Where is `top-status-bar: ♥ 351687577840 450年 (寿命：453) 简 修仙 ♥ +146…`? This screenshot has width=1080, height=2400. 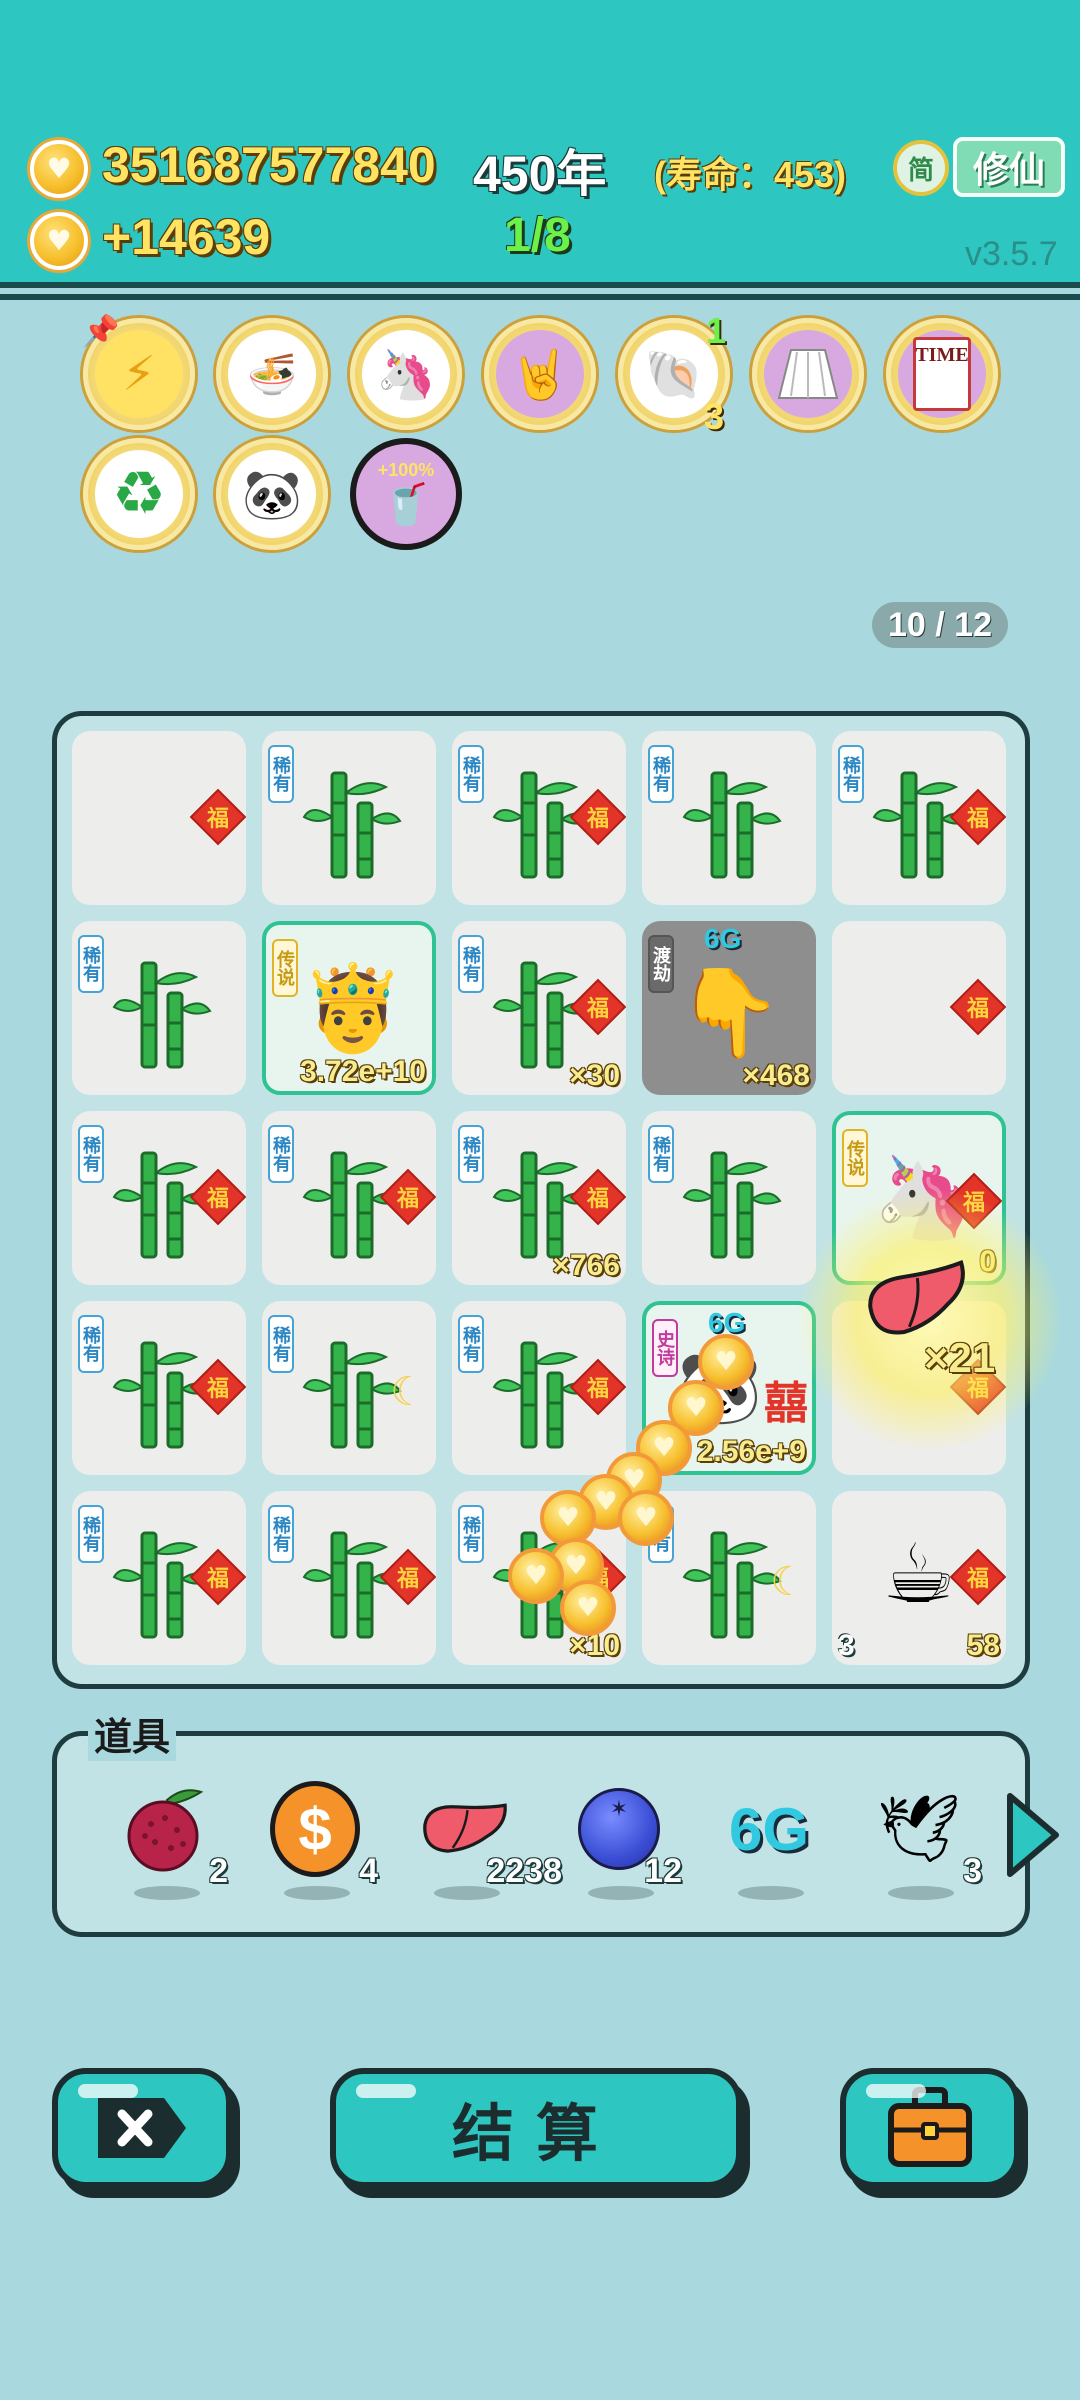
top-status-bar: ♥ 351687577840 450年 (寿命：453) 简 修仙 ♥ +146… is located at coordinates (540, 150).